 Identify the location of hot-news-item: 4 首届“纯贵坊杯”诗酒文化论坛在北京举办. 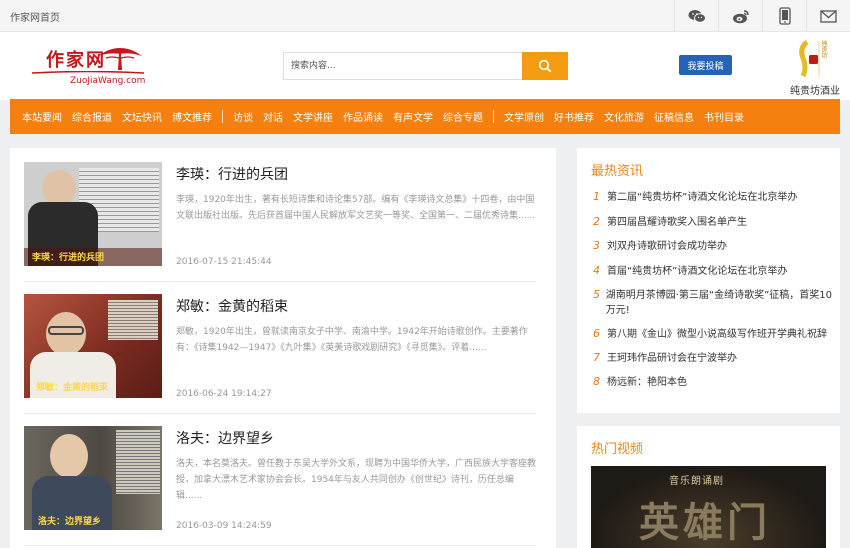
(713, 271).